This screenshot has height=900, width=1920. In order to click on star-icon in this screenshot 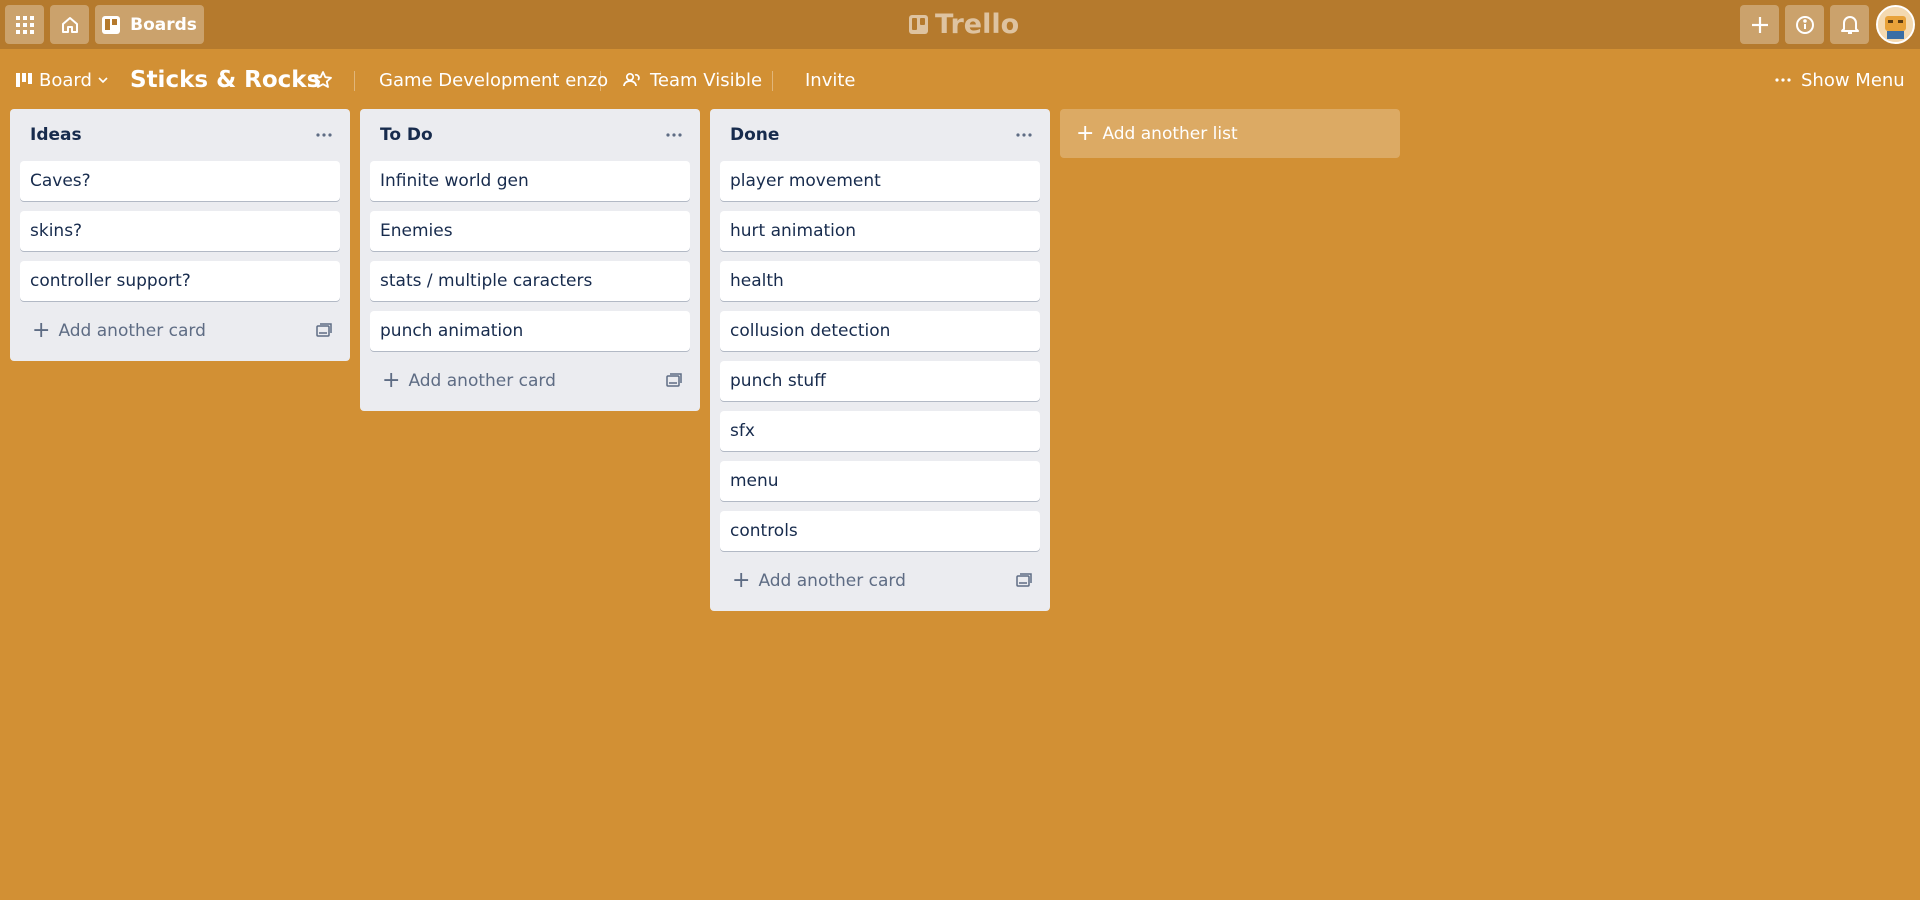, I will do `click(323, 79)`.